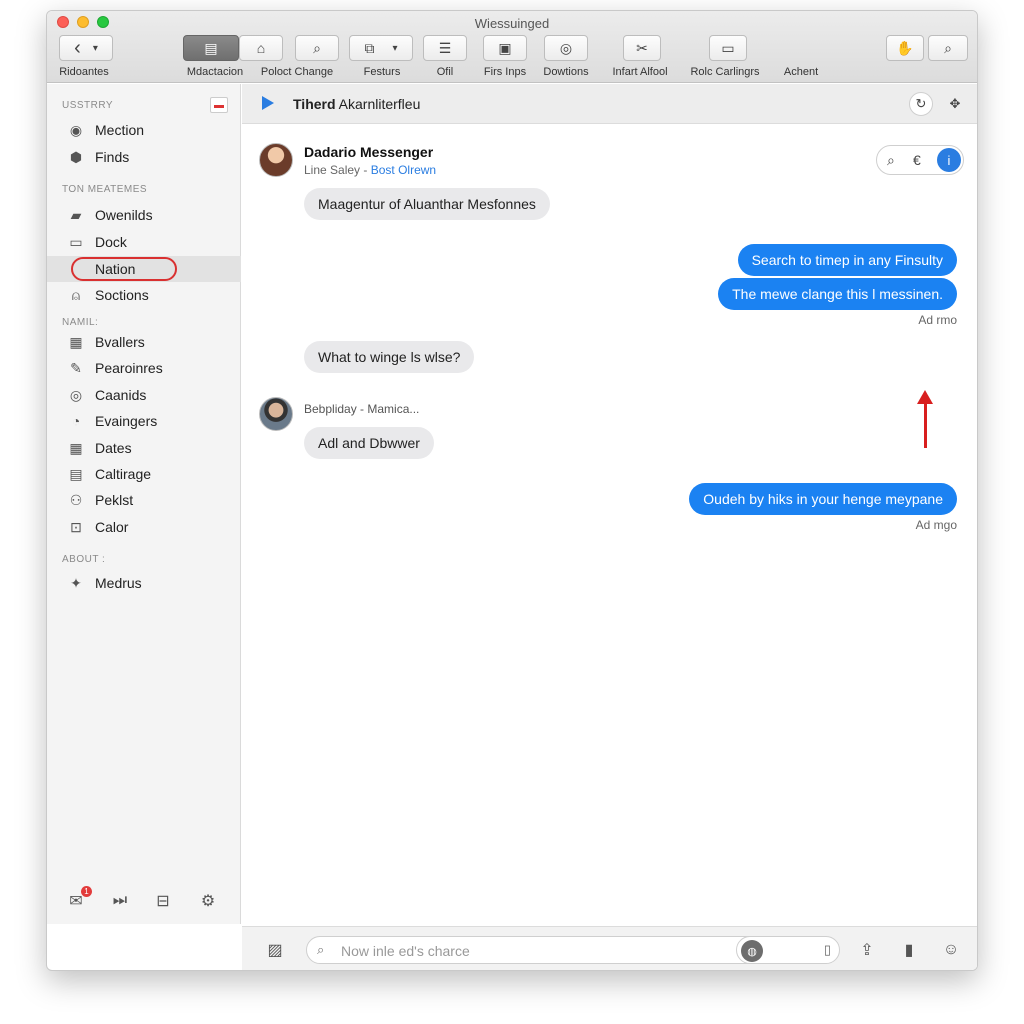 The height and width of the screenshot is (1024, 1024). Describe the element at coordinates (144, 157) in the screenshot. I see `sidebar-item-finds: ⬢ Finds` at that location.